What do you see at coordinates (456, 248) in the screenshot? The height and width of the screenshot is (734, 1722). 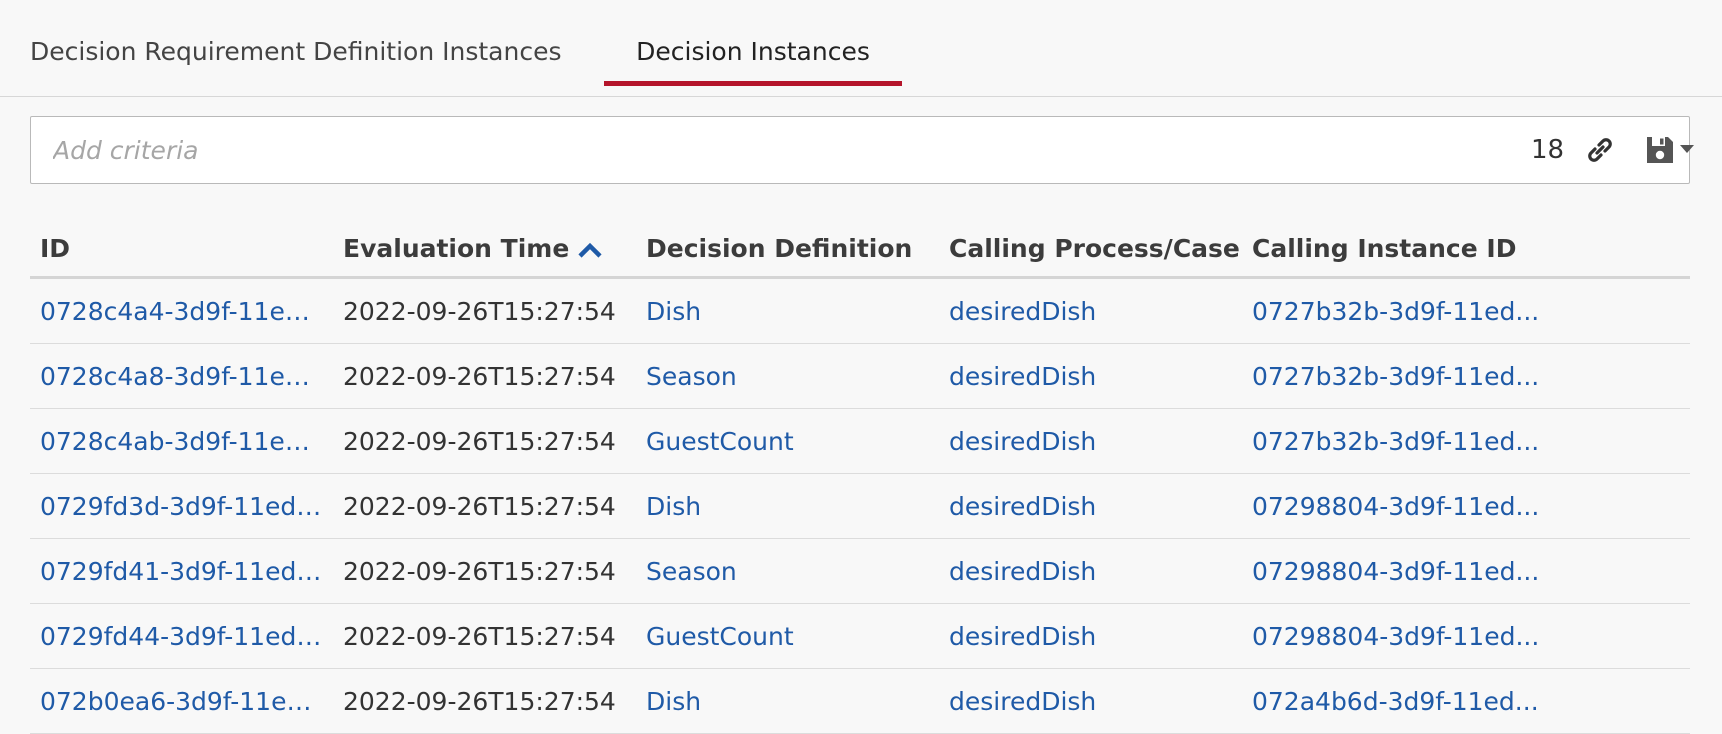 I see `column-header-label: Evaluation Time` at bounding box center [456, 248].